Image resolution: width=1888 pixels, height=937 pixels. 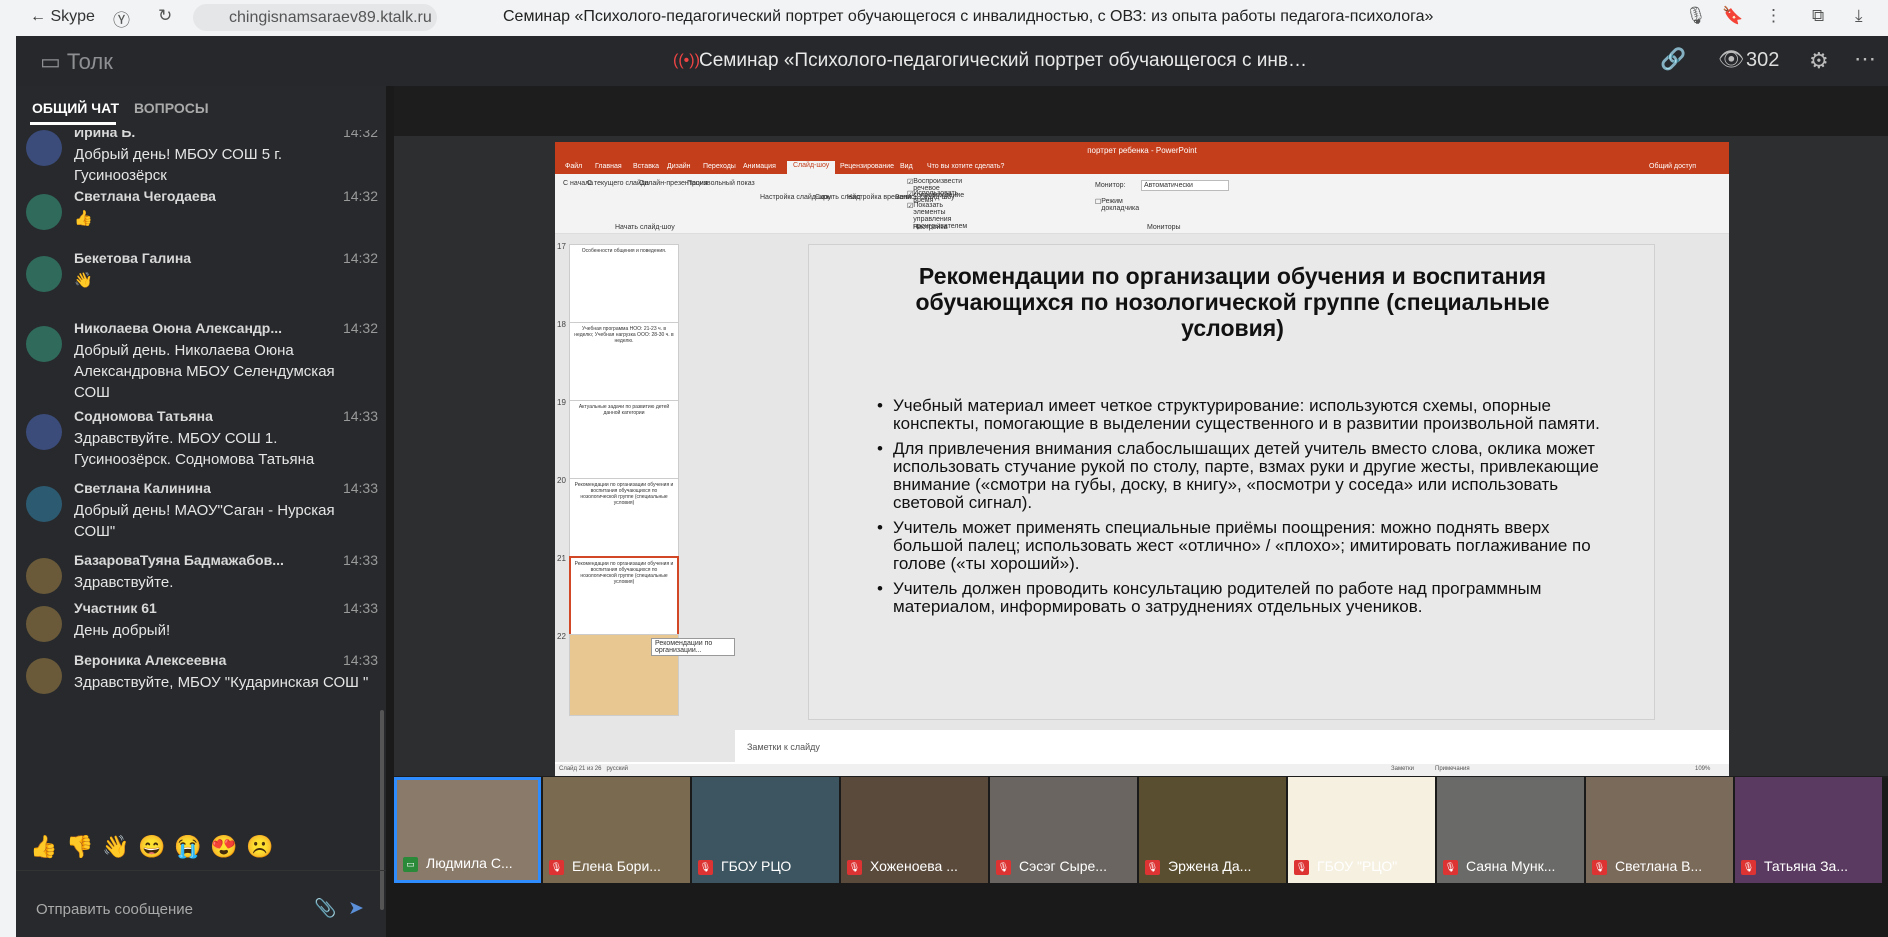 I want to click on slide-thumbnail: Особенности общения и поведения., so click(x=624, y=285).